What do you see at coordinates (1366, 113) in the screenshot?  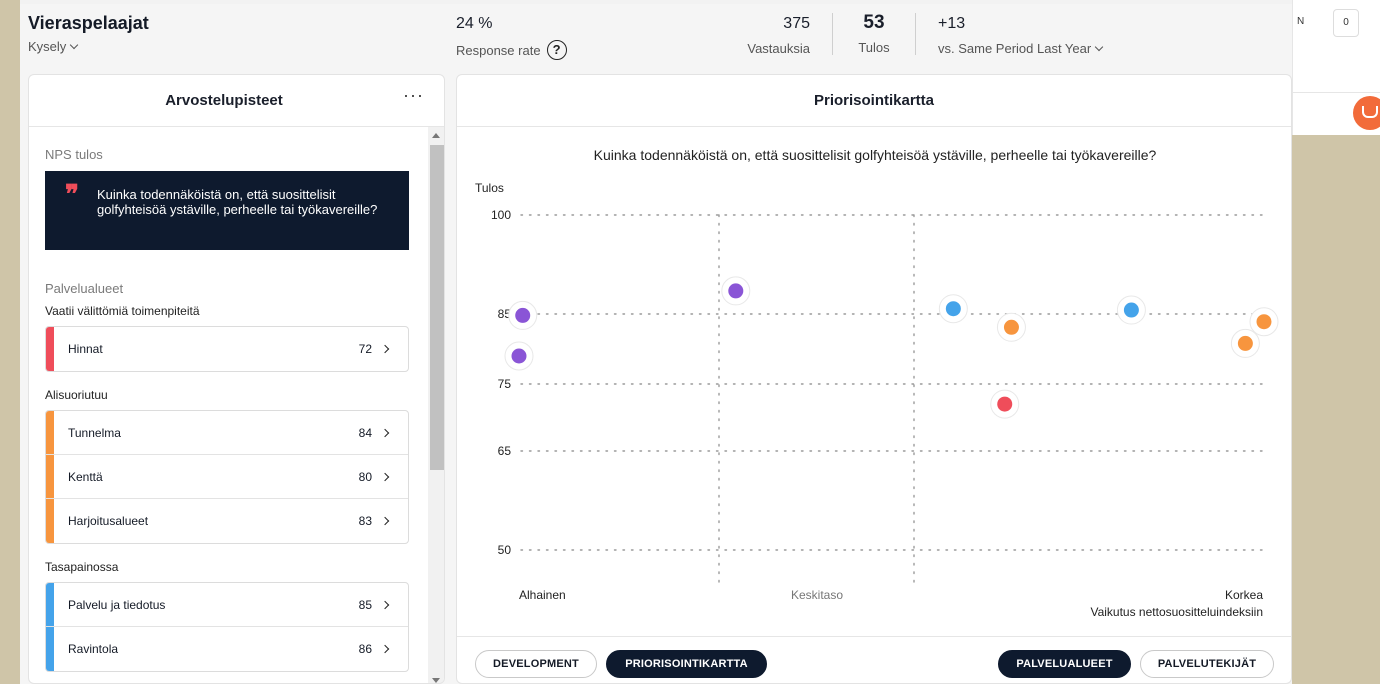 I see `chat-icon` at bounding box center [1366, 113].